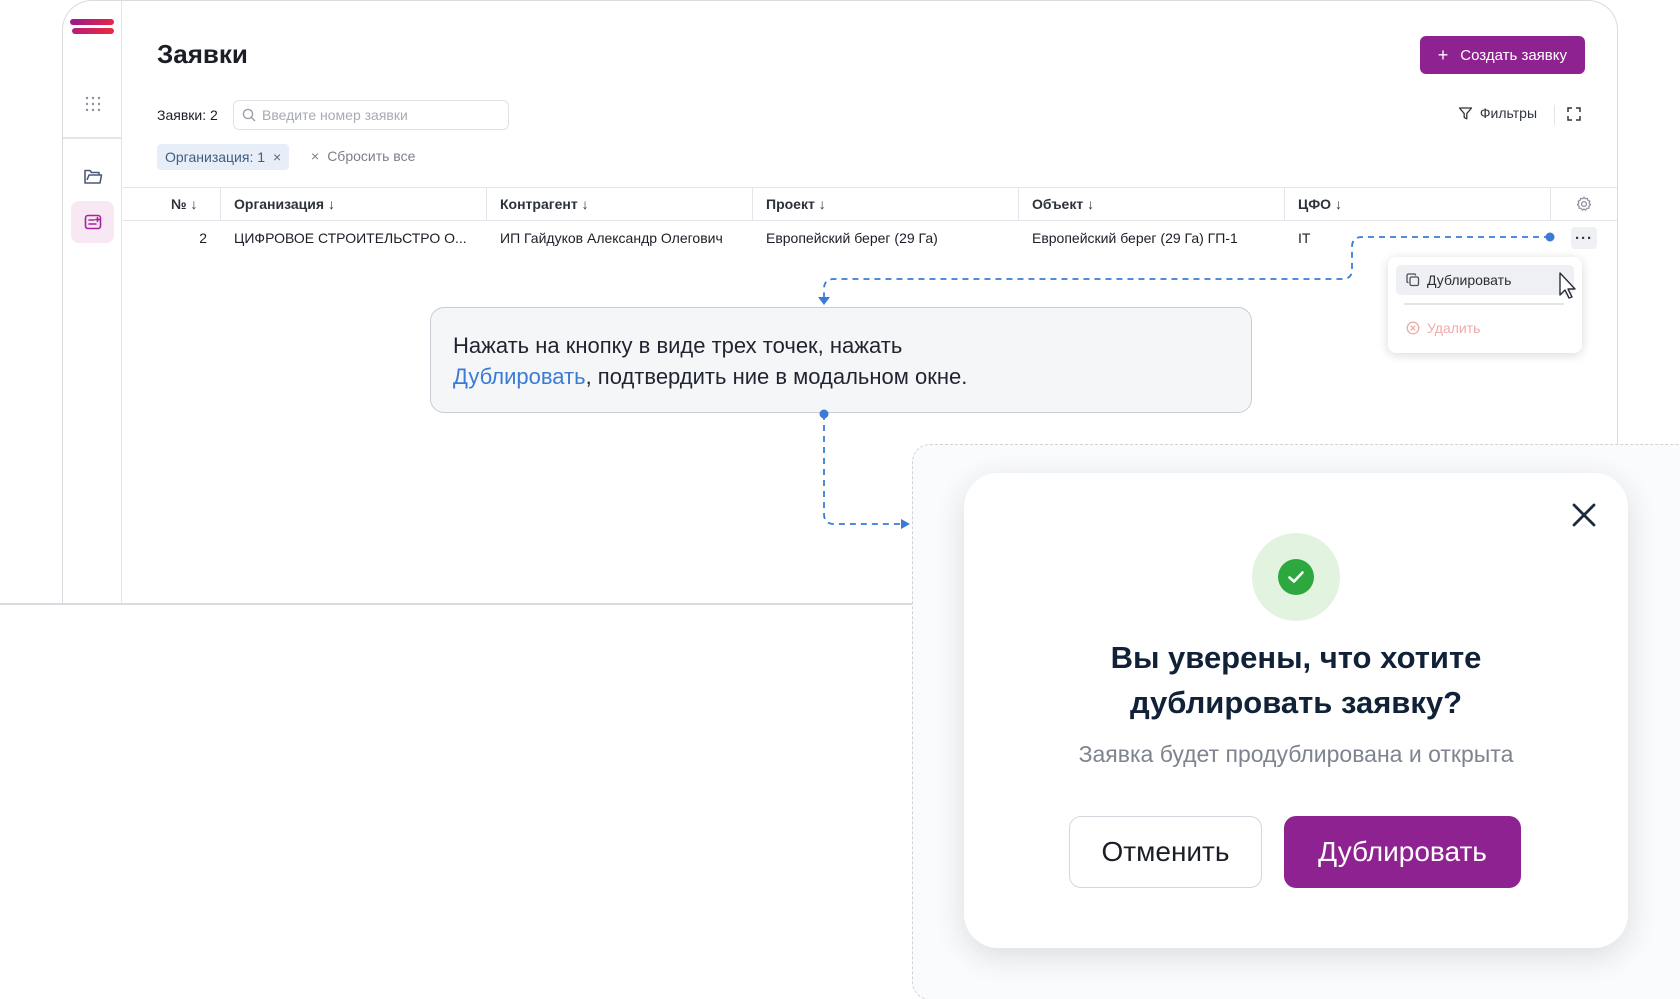  Describe the element at coordinates (92, 27) in the screenshot. I see `logo` at that location.